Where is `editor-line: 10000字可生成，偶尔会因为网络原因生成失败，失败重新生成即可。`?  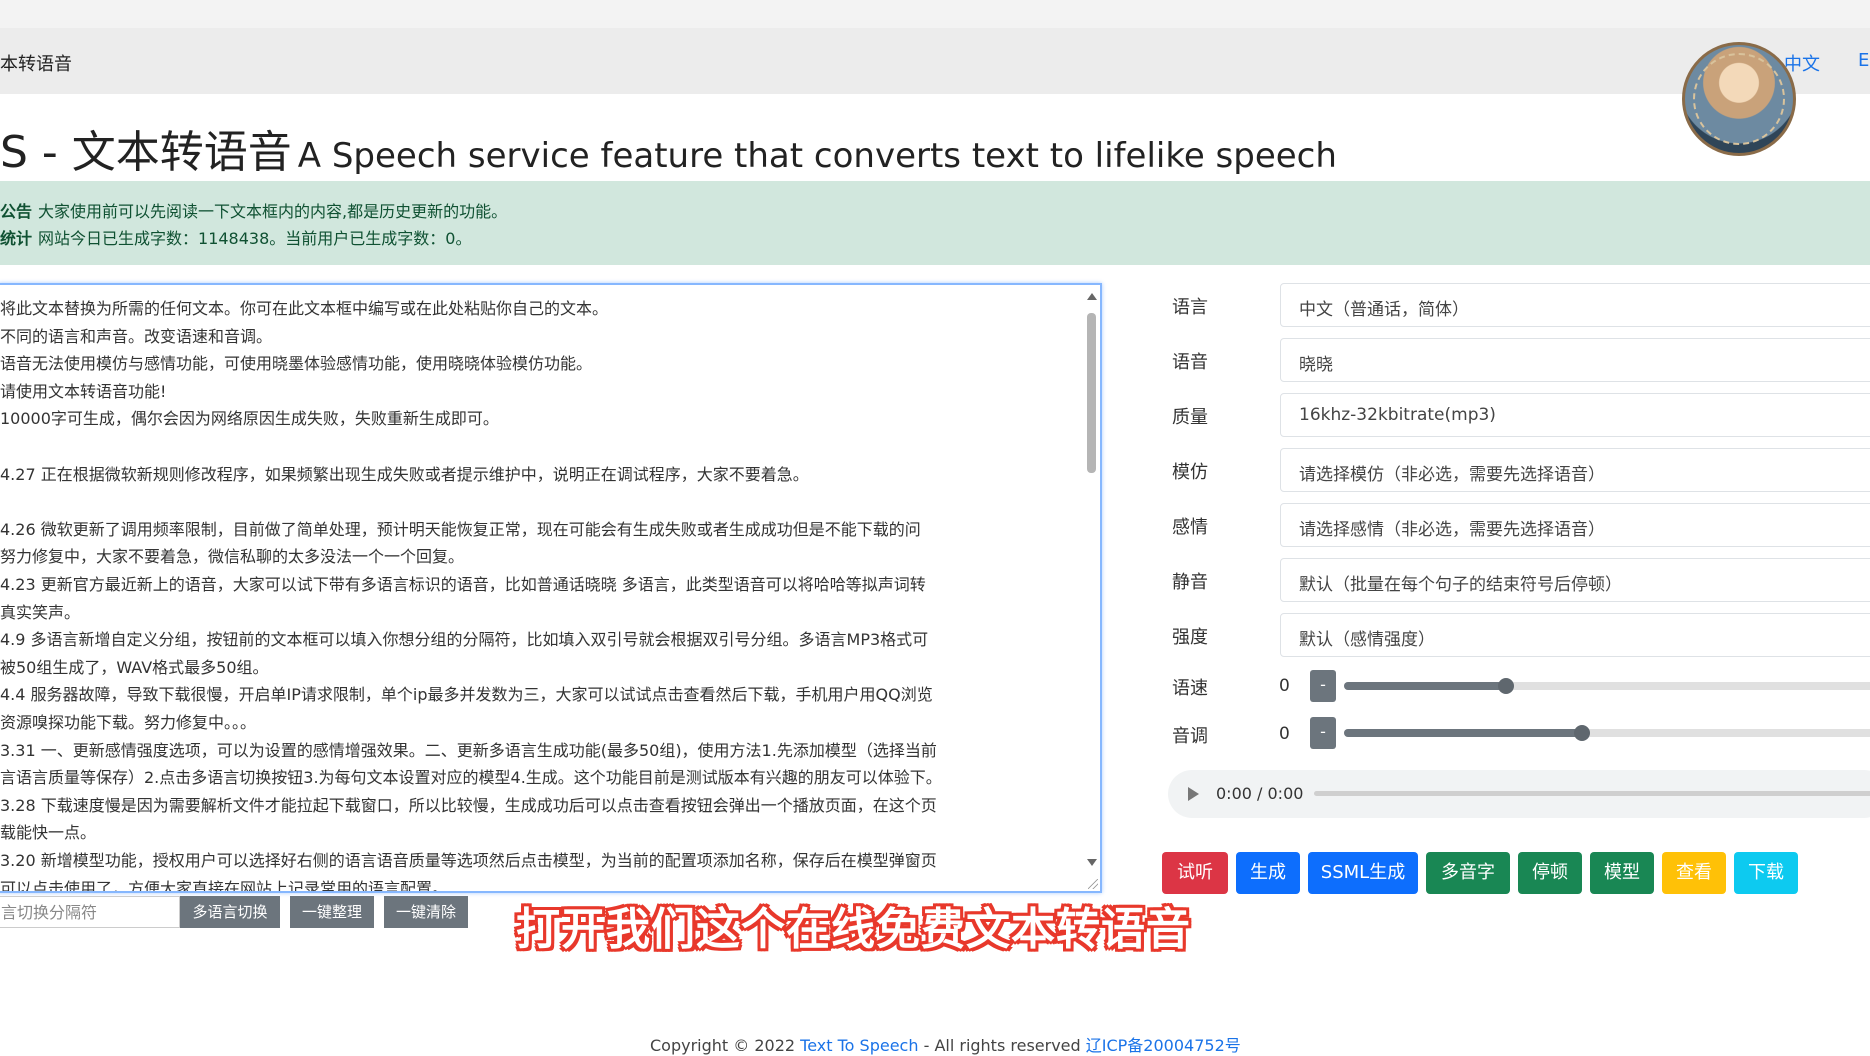
editor-line: 10000字可生成，偶尔会因为网络原因生成失败，失败重新生成即可。 is located at coordinates (249, 419).